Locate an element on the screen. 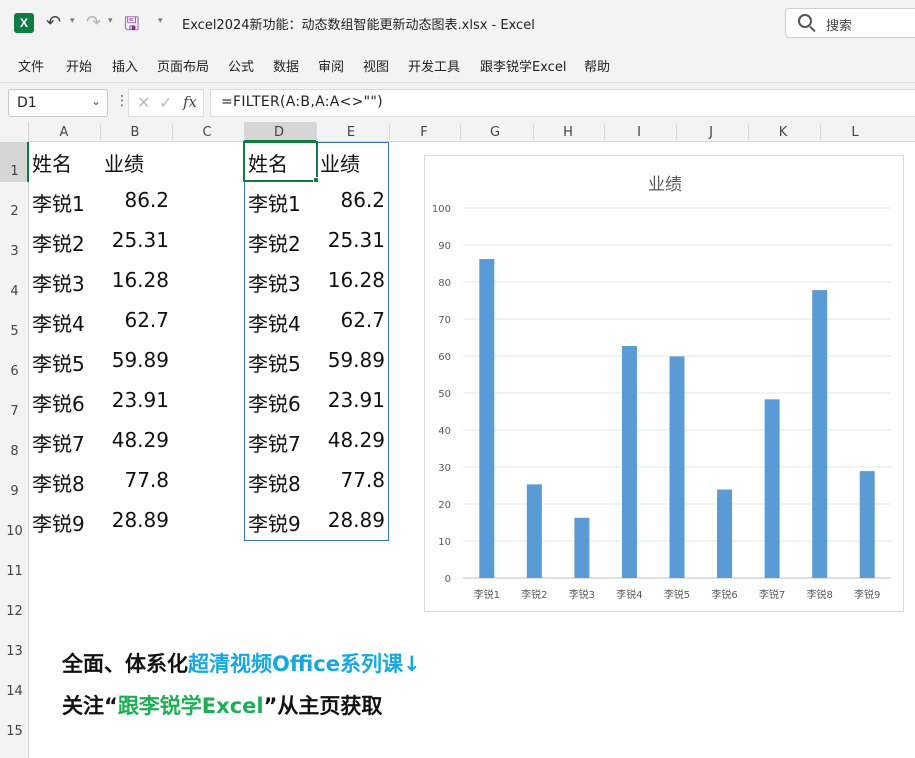  source-name-cell: 李锐9 is located at coordinates (58, 522).